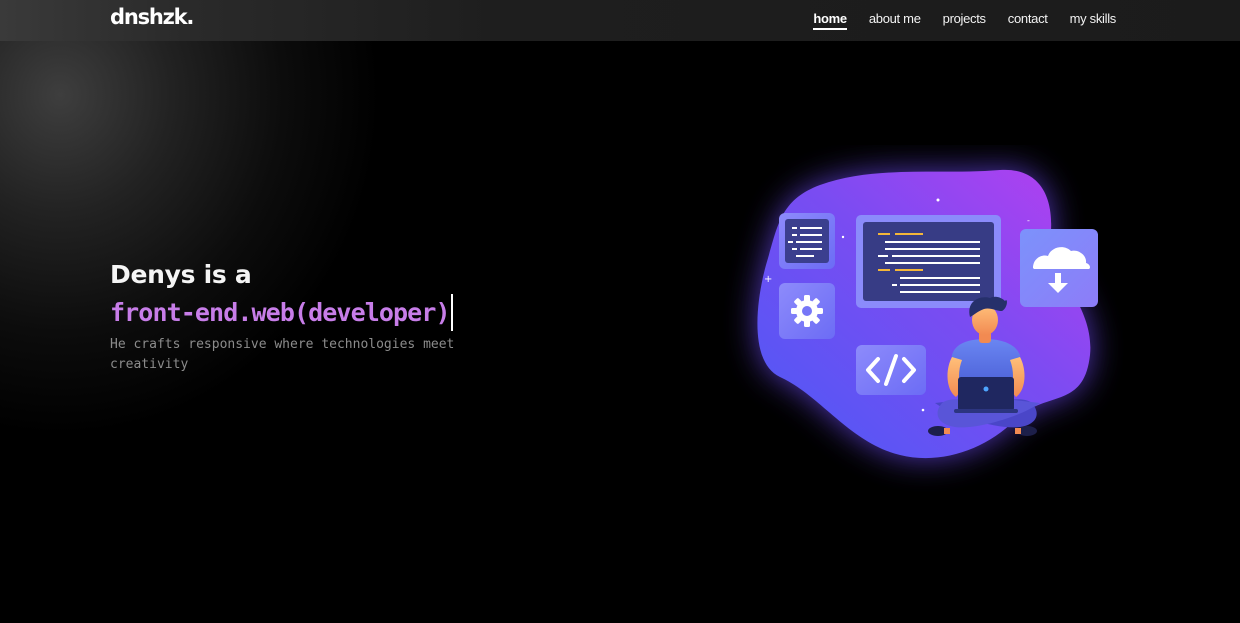 The image size is (1240, 623). Describe the element at coordinates (181, 274) in the screenshot. I see `hero-intro: Denys is a` at that location.